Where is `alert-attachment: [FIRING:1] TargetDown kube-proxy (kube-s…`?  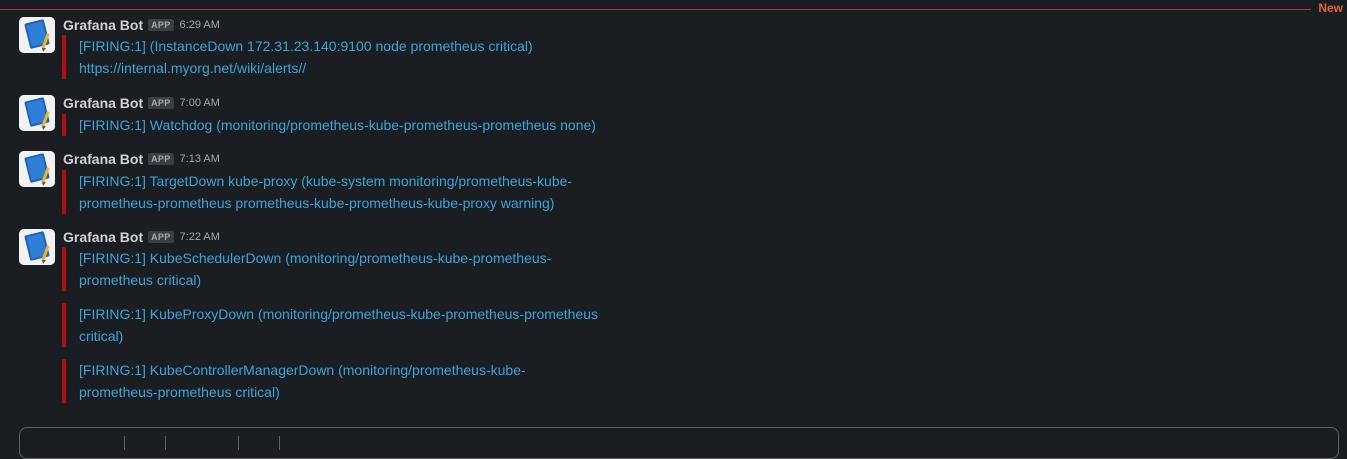 alert-attachment: [FIRING:1] TargetDown kube-proxy (kube-s… is located at coordinates (317, 192).